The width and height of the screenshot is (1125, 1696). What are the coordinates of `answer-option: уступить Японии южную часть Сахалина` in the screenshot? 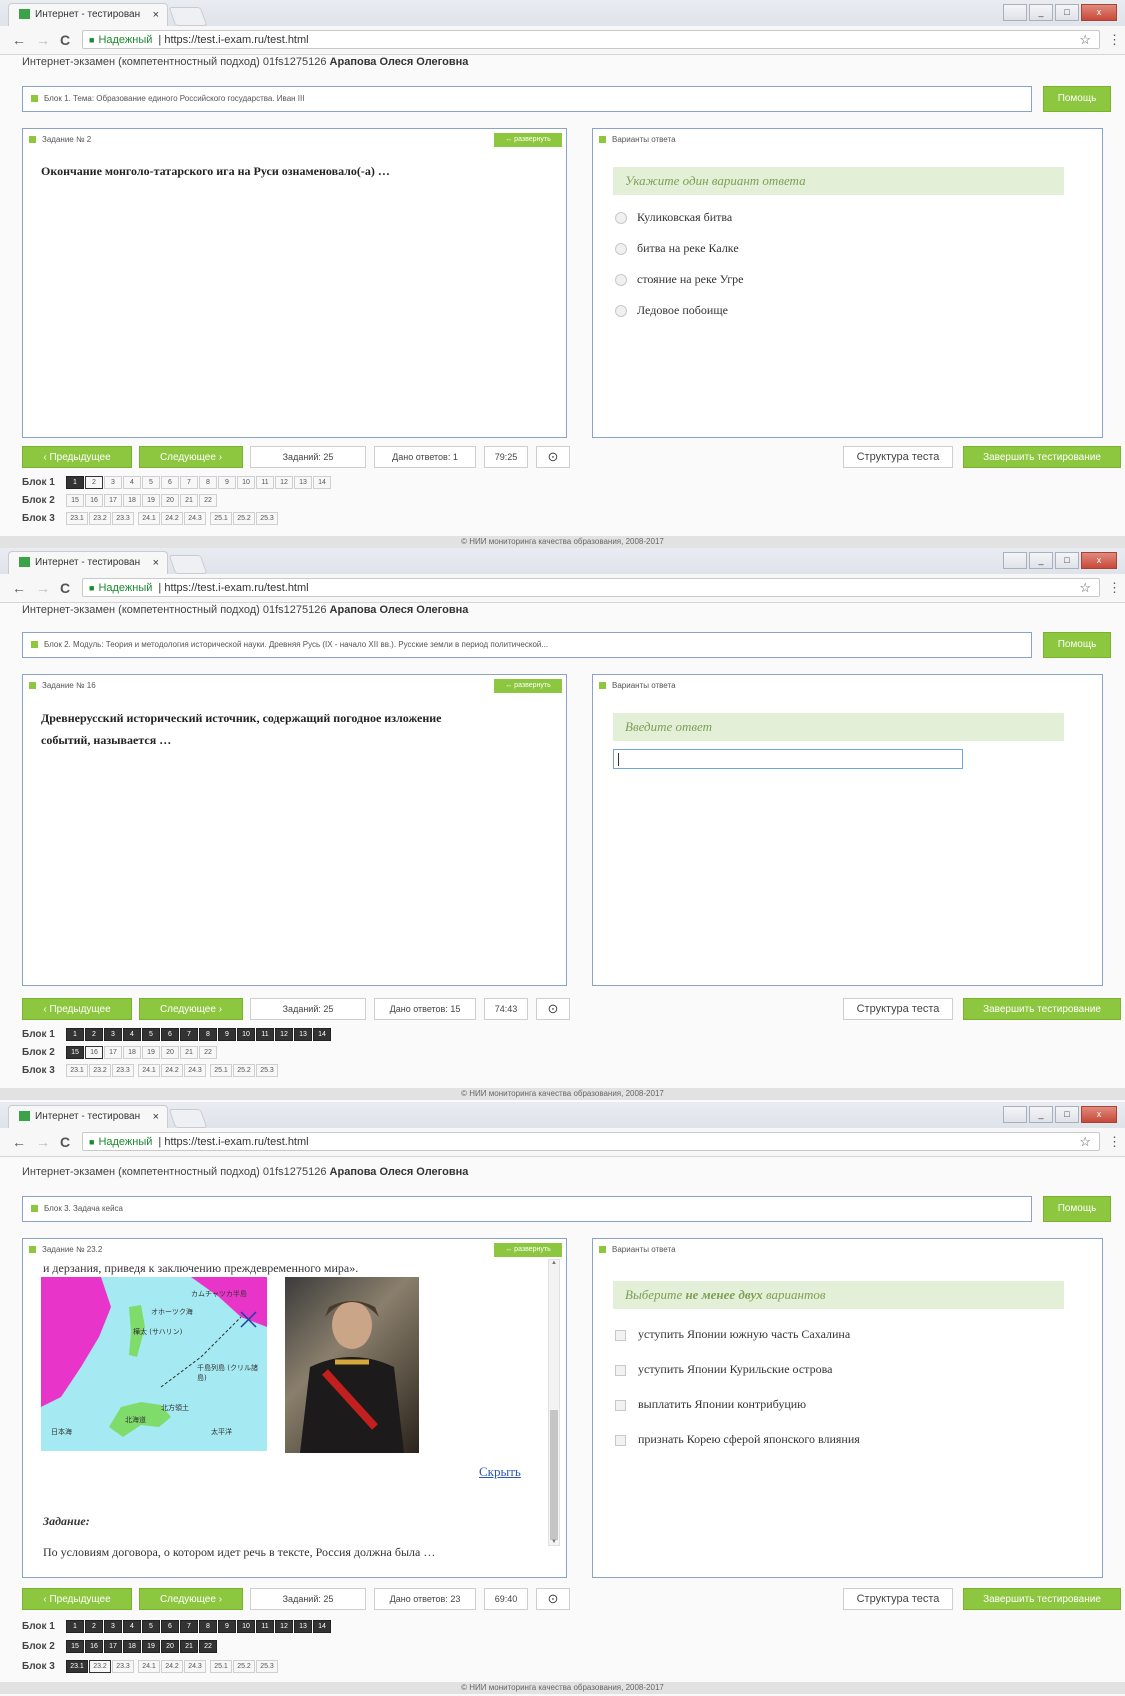 It's located at (732, 1334).